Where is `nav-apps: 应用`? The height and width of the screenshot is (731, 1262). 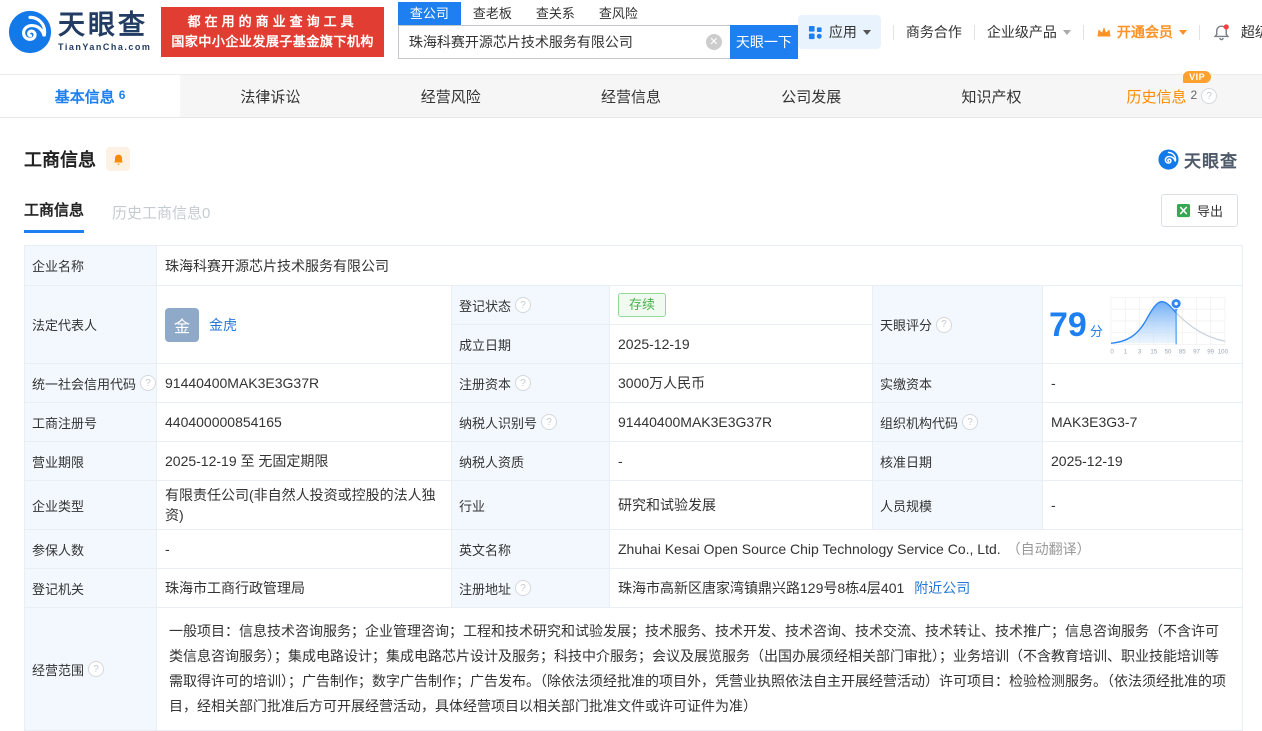 nav-apps: 应用 is located at coordinates (839, 32).